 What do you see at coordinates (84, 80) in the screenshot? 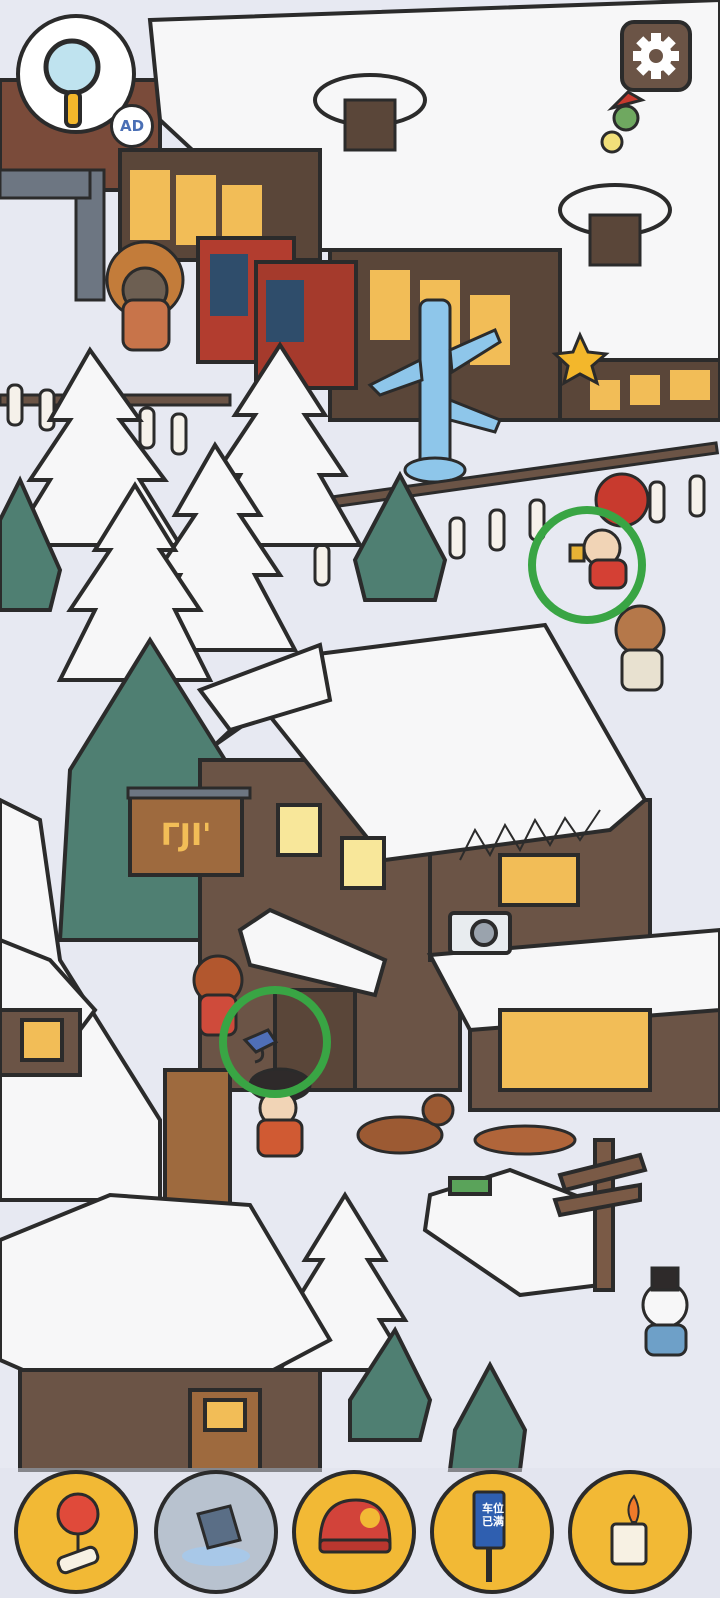
I see `hint-magnifier-button: AD` at bounding box center [84, 80].